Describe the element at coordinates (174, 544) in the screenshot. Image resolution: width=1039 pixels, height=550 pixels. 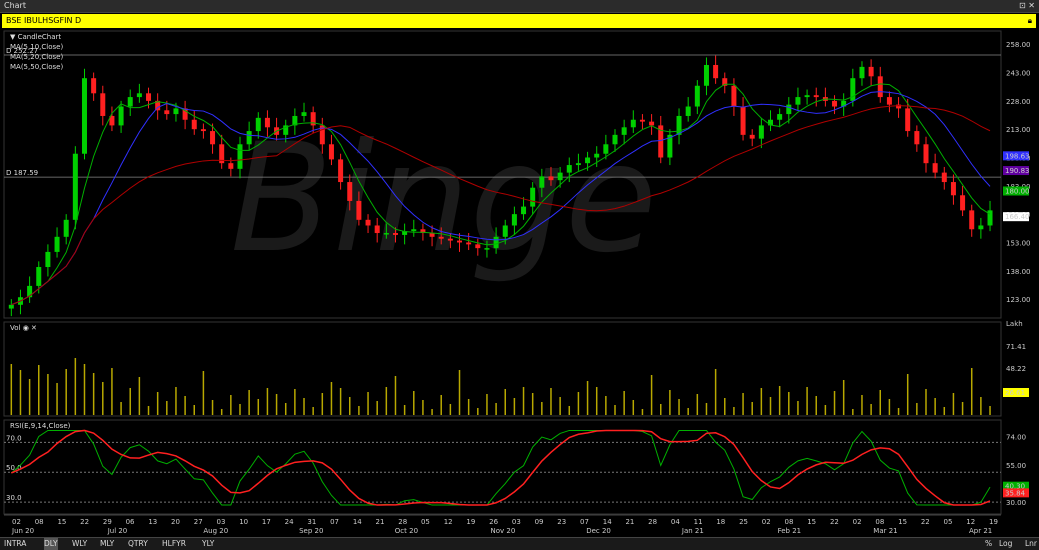
I see `timeframe-hlfyr: HLFYR` at that location.